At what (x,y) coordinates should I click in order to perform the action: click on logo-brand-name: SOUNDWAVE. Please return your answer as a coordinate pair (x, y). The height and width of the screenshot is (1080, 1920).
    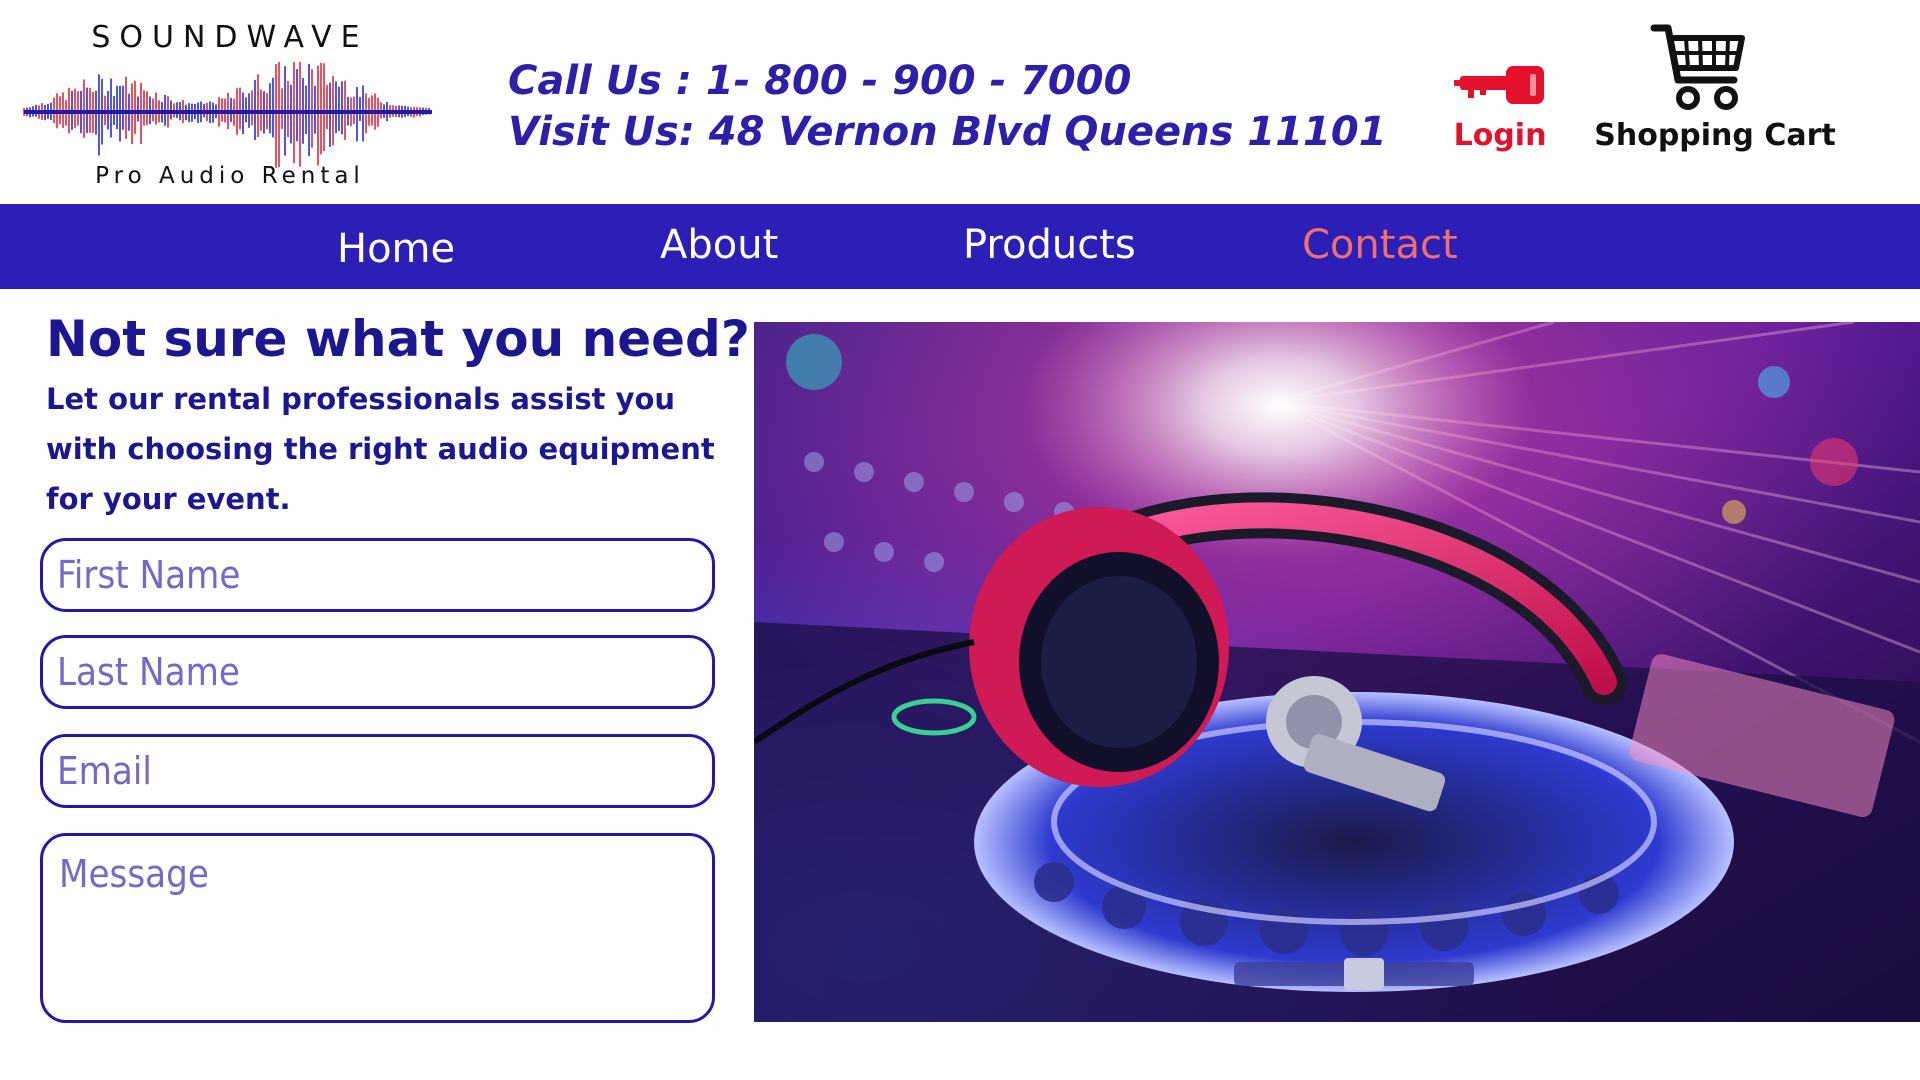
    Looking at the image, I should click on (230, 37).